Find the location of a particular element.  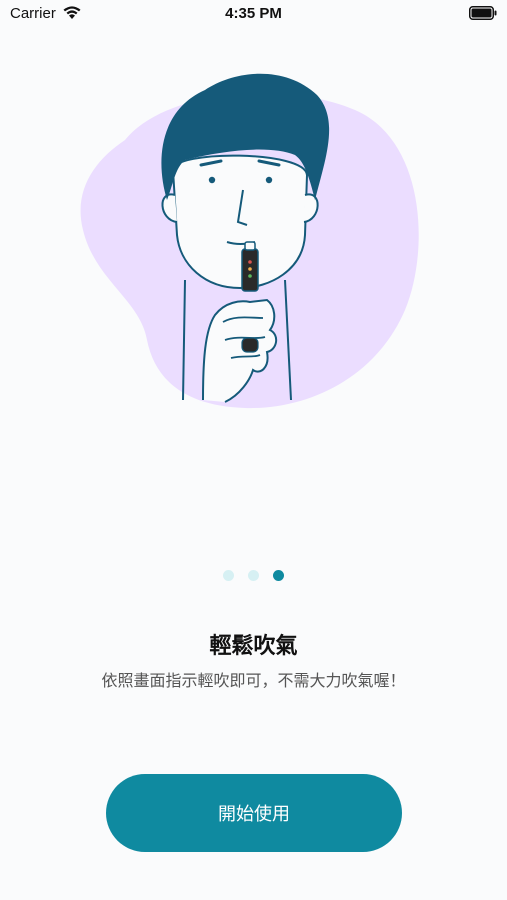

page-title: 輕鬆吹氣 is located at coordinates (253, 646).